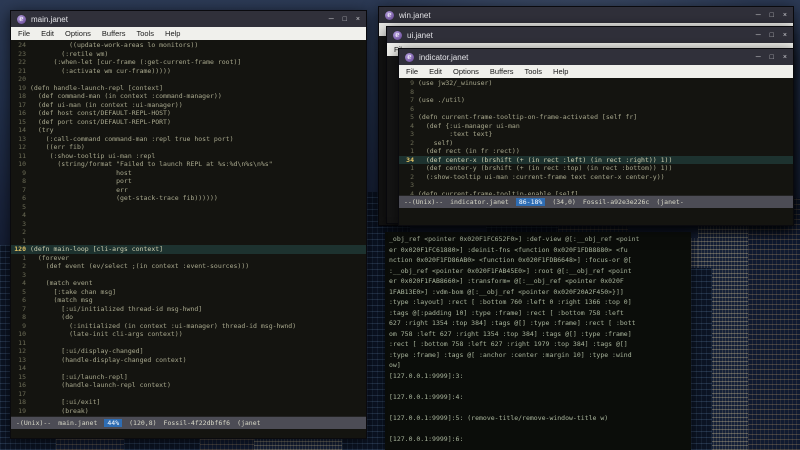 The width and height of the screenshot is (800, 450). What do you see at coordinates (412, 117) in the screenshot?
I see `line-number: 5` at bounding box center [412, 117].